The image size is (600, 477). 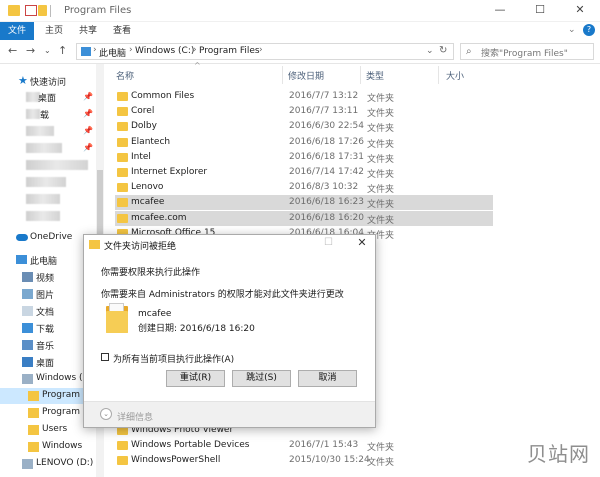 What do you see at coordinates (141, 156) in the screenshot?
I see `file-name: Intel` at bounding box center [141, 156].